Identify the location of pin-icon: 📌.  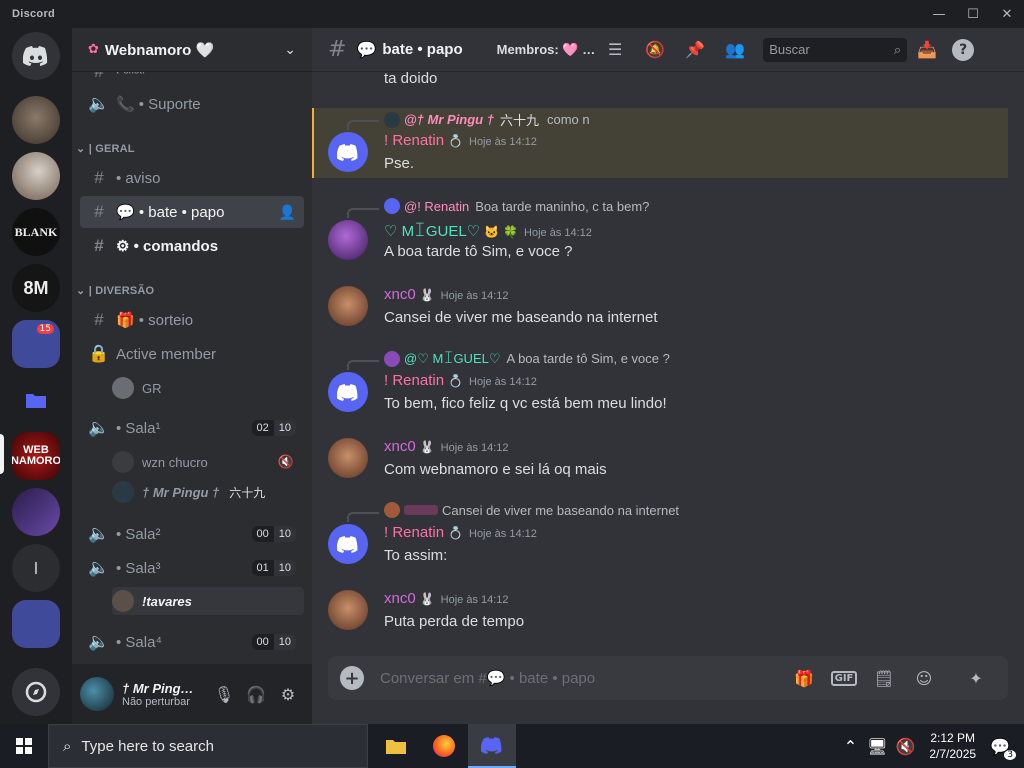
(695, 49).